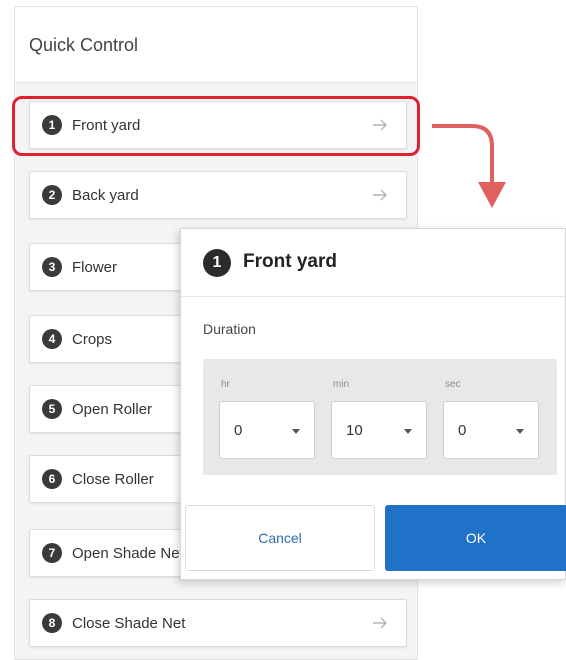 The height and width of the screenshot is (660, 566). I want to click on selection-highlight, so click(216, 126).